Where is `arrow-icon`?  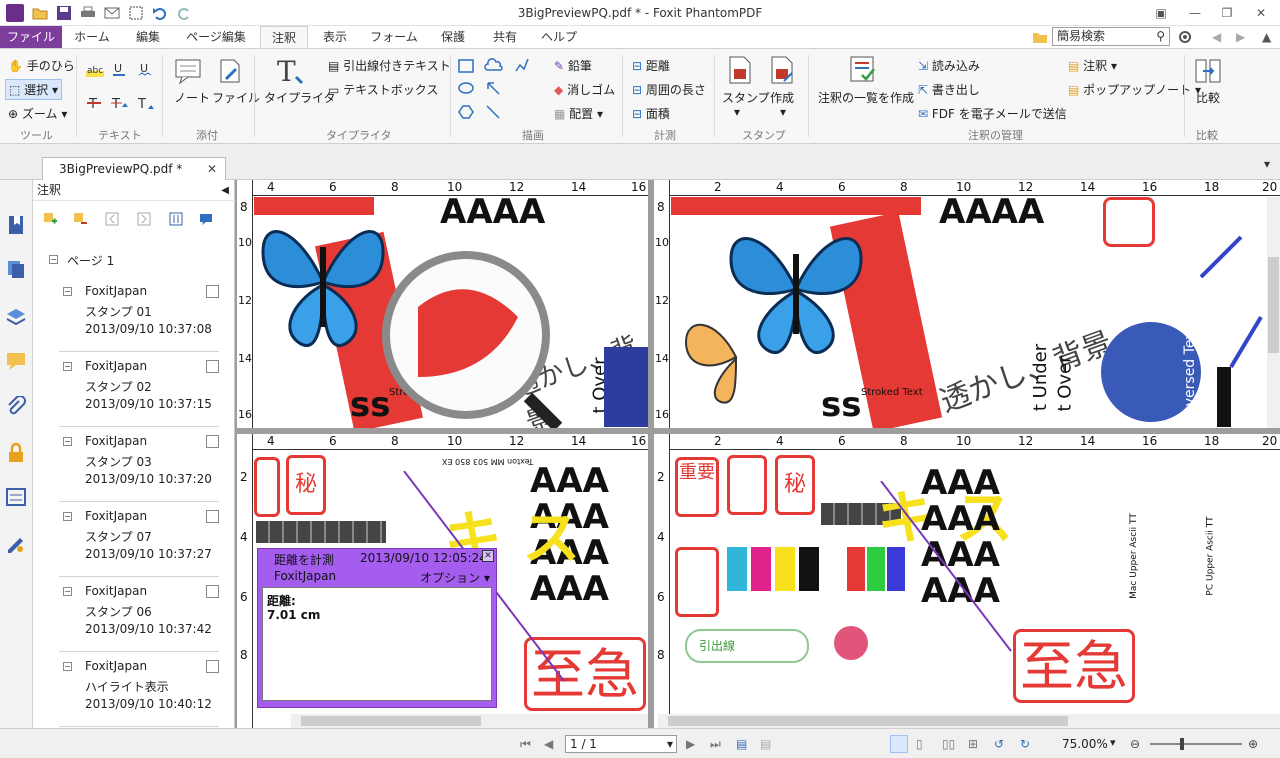 arrow-icon is located at coordinates (493, 88).